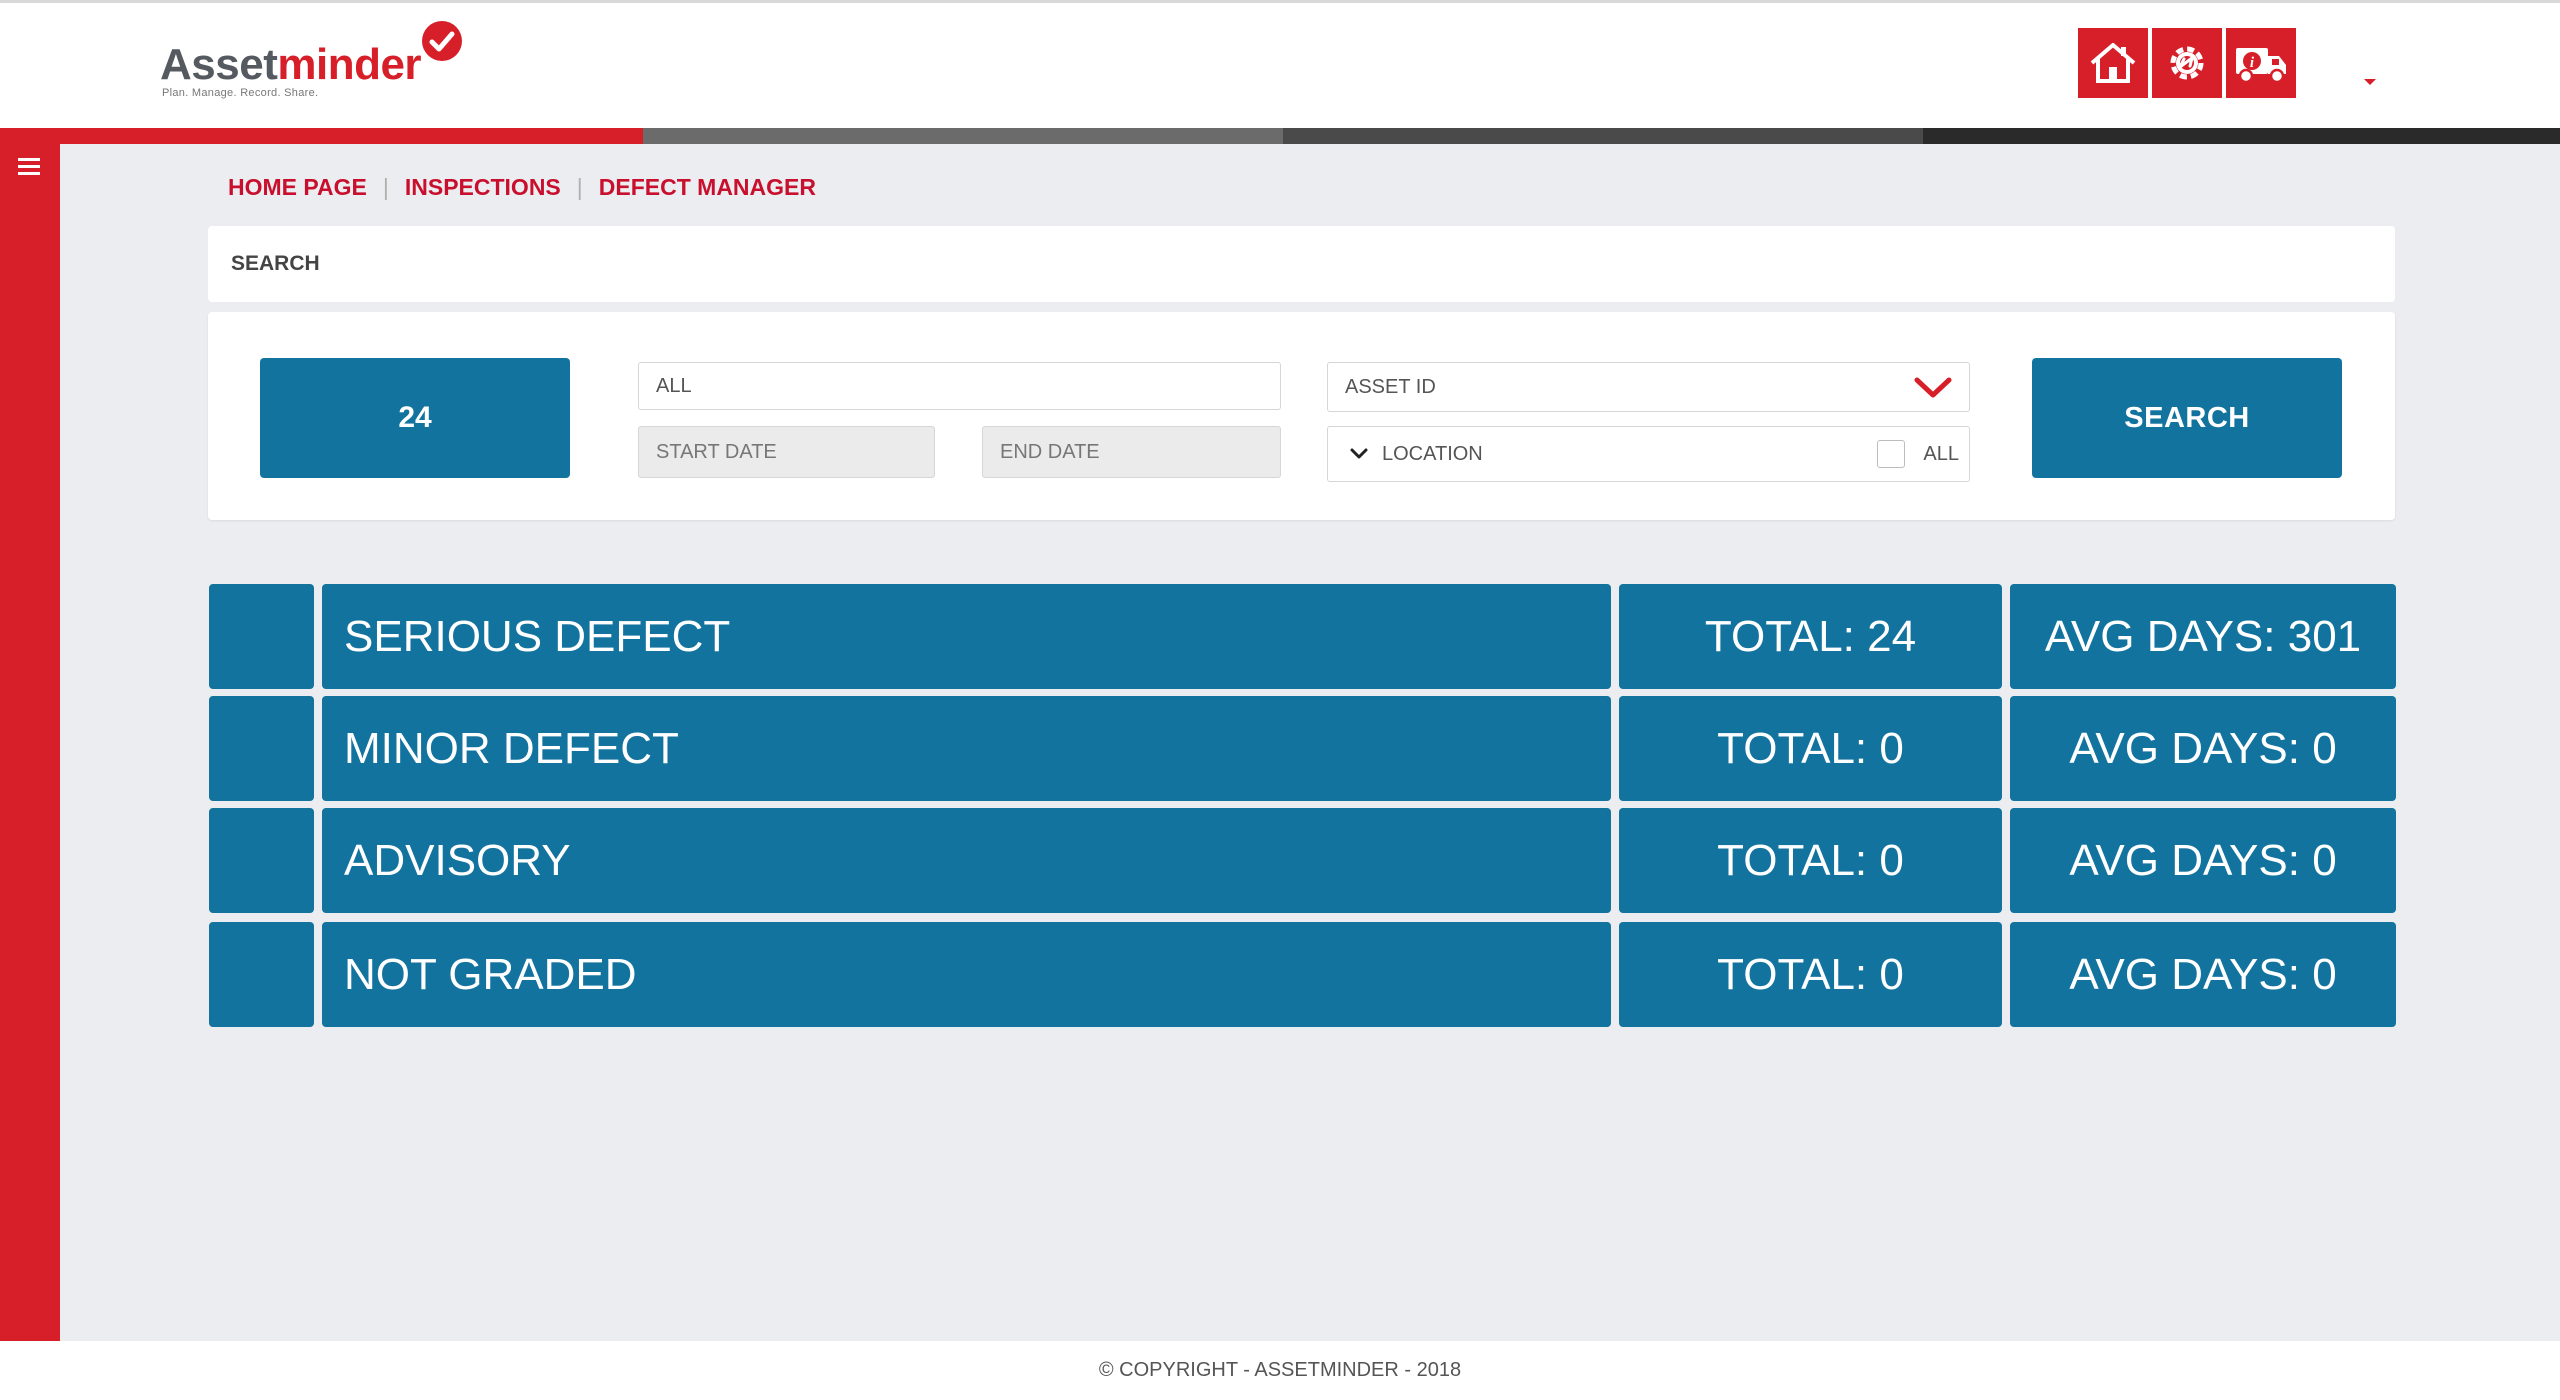 The width and height of the screenshot is (2560, 1400). I want to click on category-row-serious-defect: SERIOUS DEFECT TOTAL: 24 AVG DAYS: 301, so click(1302, 636).